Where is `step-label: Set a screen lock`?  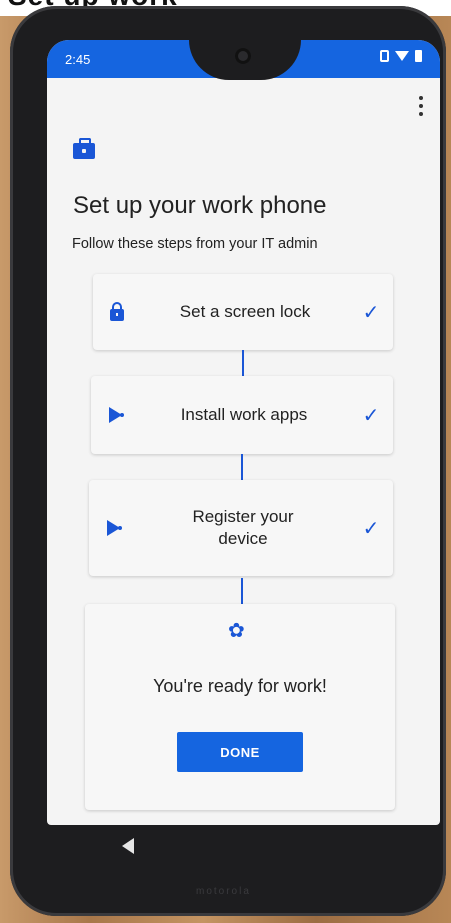
step-label: Set a screen lock is located at coordinates (245, 311).